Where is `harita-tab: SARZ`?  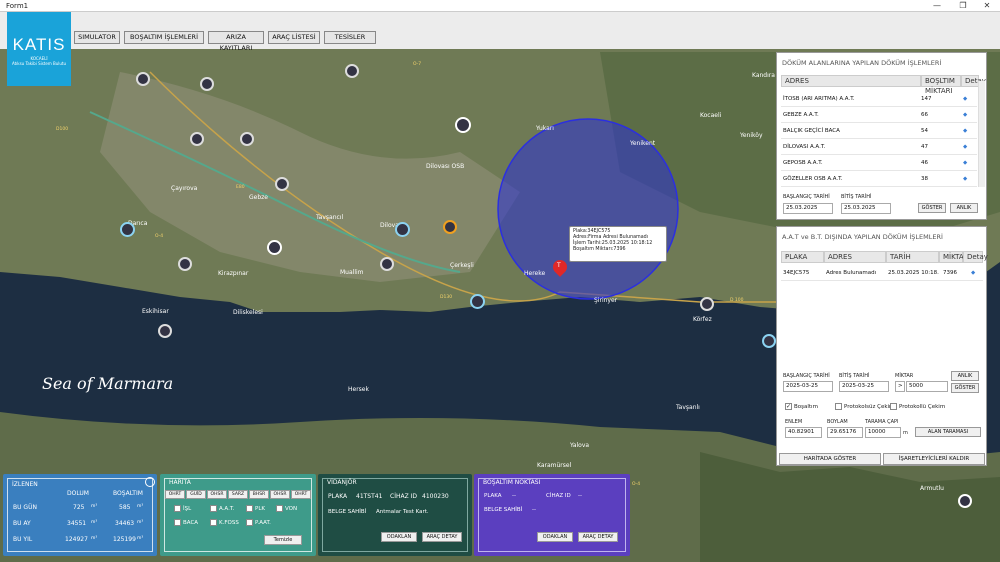 harita-tab: SARZ is located at coordinates (238, 494).